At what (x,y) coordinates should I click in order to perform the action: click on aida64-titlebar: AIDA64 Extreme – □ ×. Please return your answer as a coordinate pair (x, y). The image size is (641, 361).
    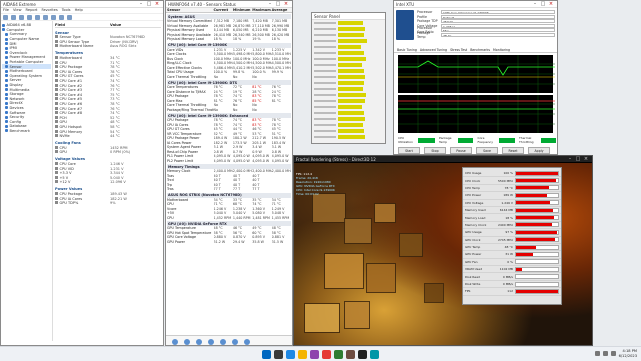
    Looking at the image, I should click on (82, 4).